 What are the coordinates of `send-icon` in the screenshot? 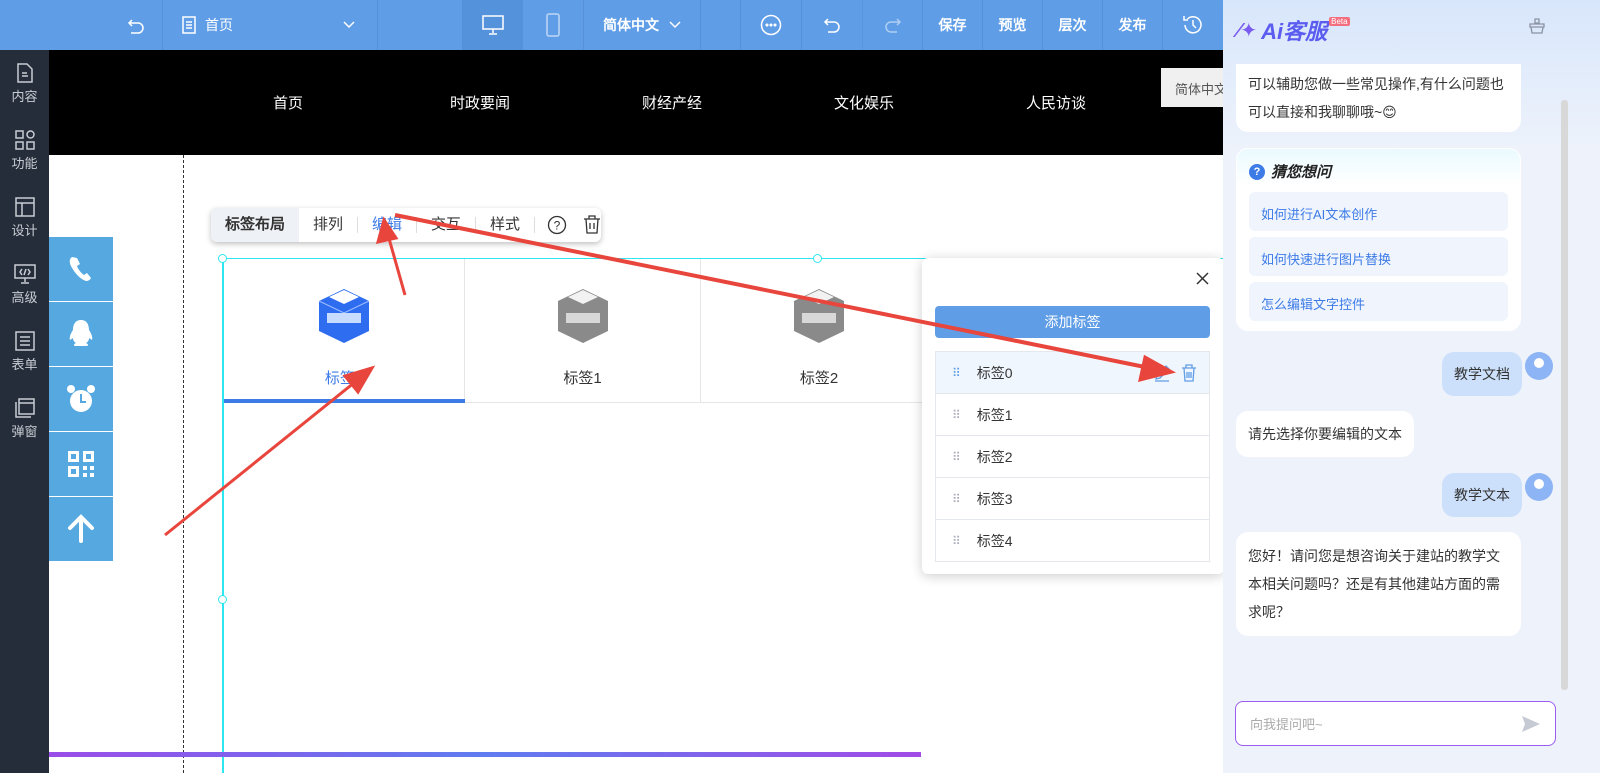 It's located at (1531, 724).